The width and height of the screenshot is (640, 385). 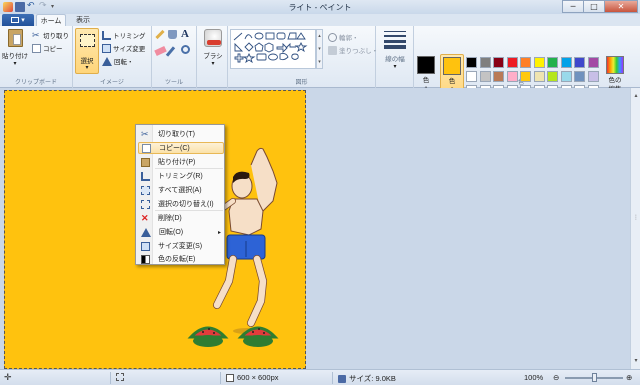 What do you see at coordinates (83, 20) in the screenshot?
I see `tab-view: 表示` at bounding box center [83, 20].